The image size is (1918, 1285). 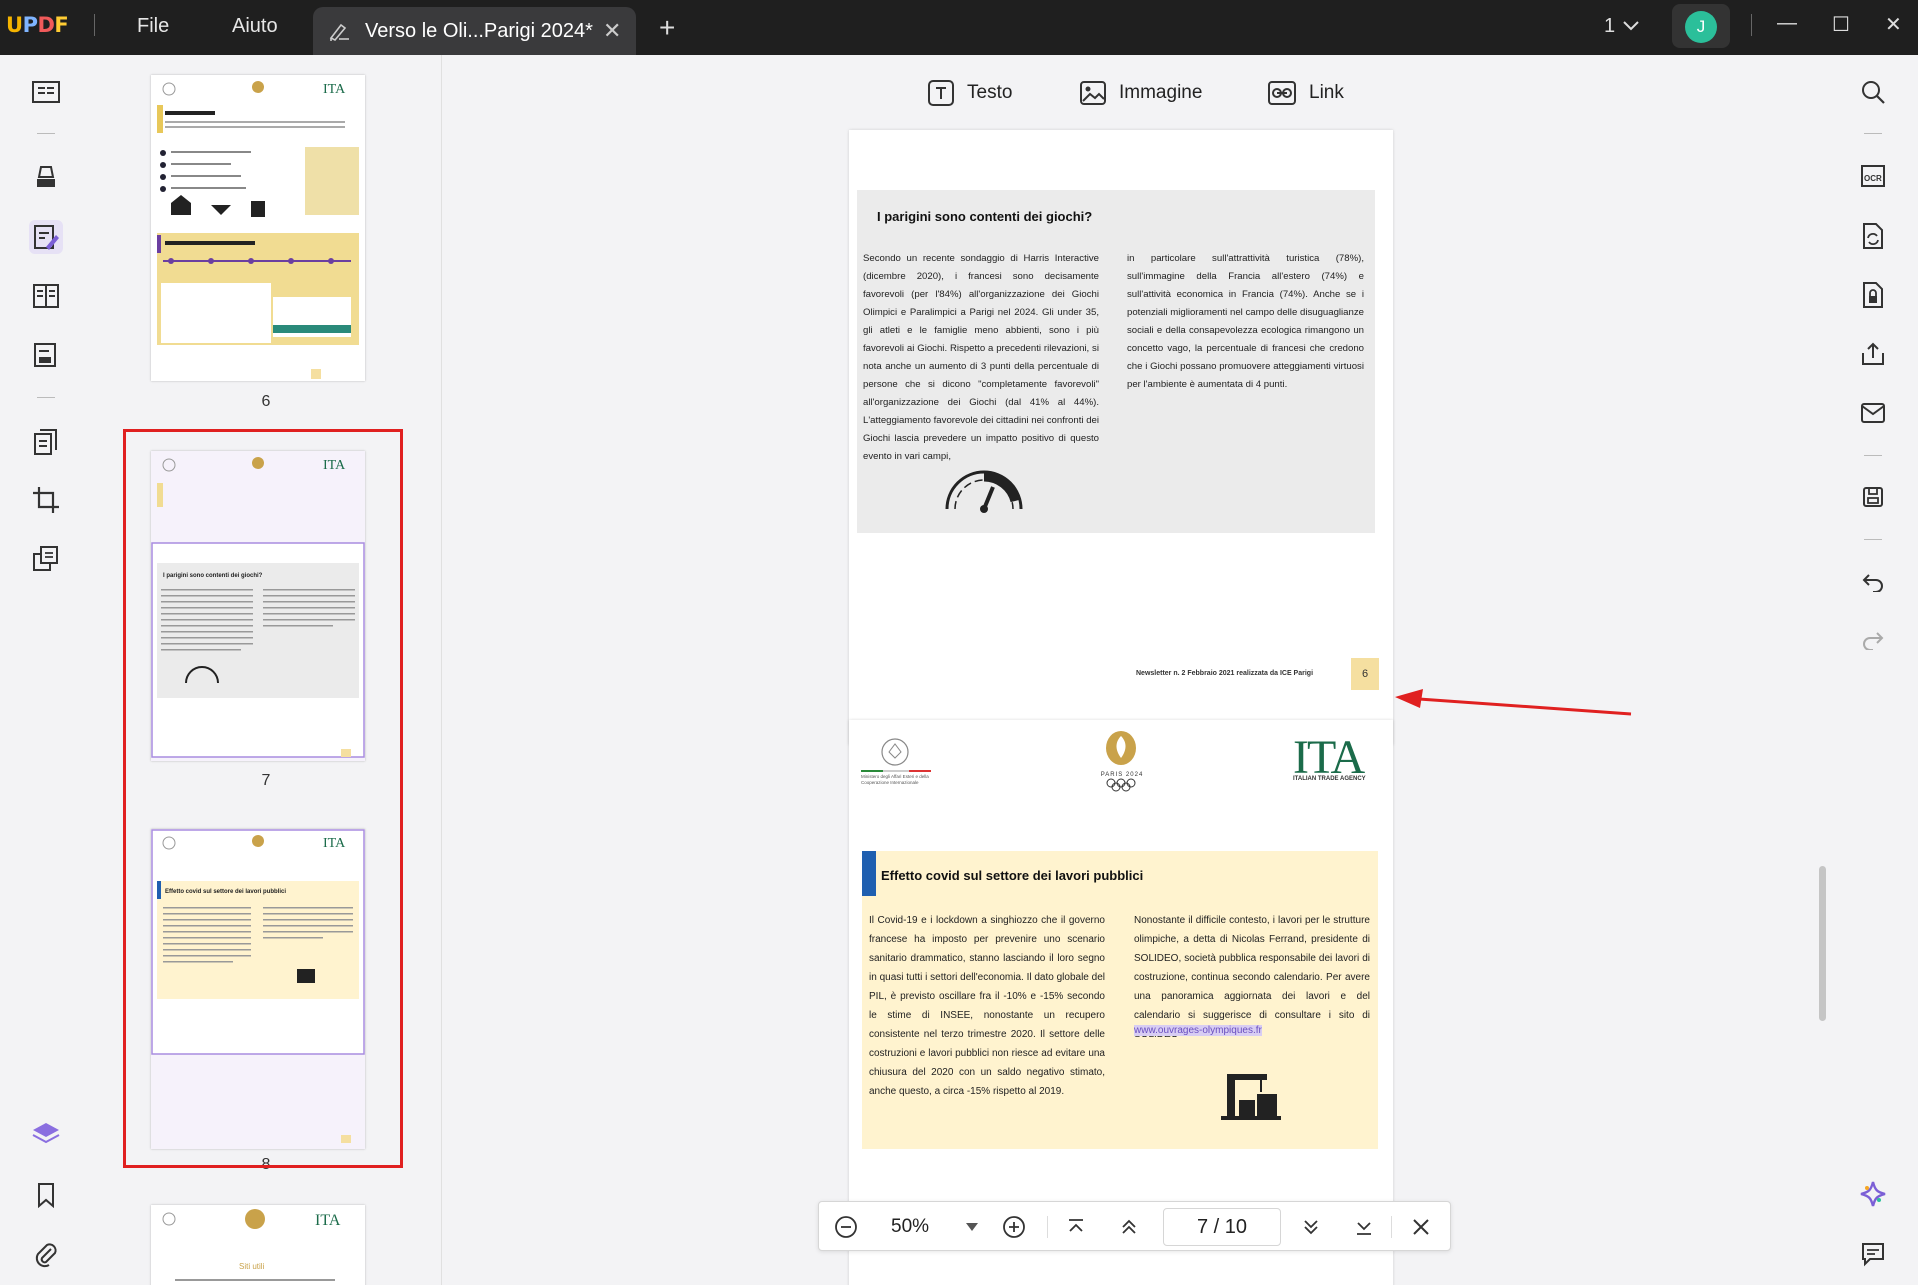 What do you see at coordinates (1014, 1227) in the screenshot?
I see `zoom-in-button` at bounding box center [1014, 1227].